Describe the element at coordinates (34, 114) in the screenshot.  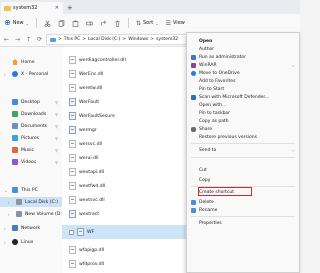
I see `sidebar-item-label: Downloads` at that location.